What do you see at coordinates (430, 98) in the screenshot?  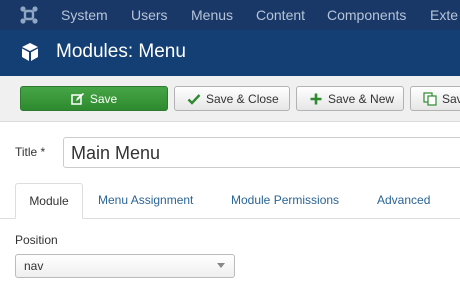 I see `copy-icon` at bounding box center [430, 98].